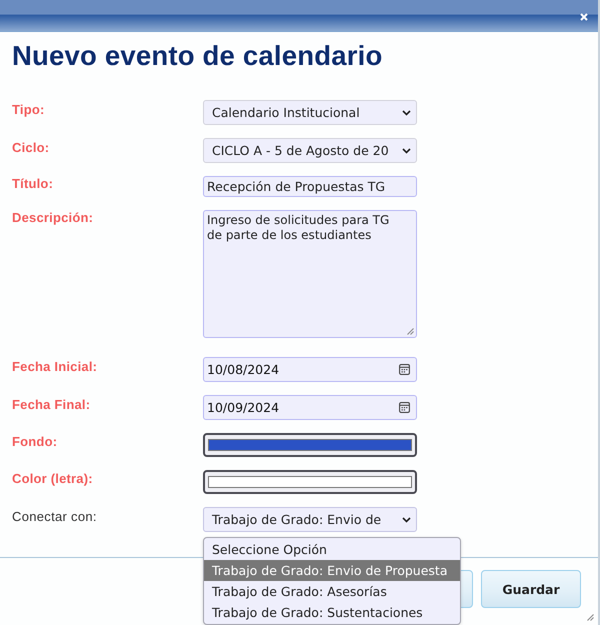 The width and height of the screenshot is (600, 625). I want to click on field-label: Fondo:, so click(35, 441).